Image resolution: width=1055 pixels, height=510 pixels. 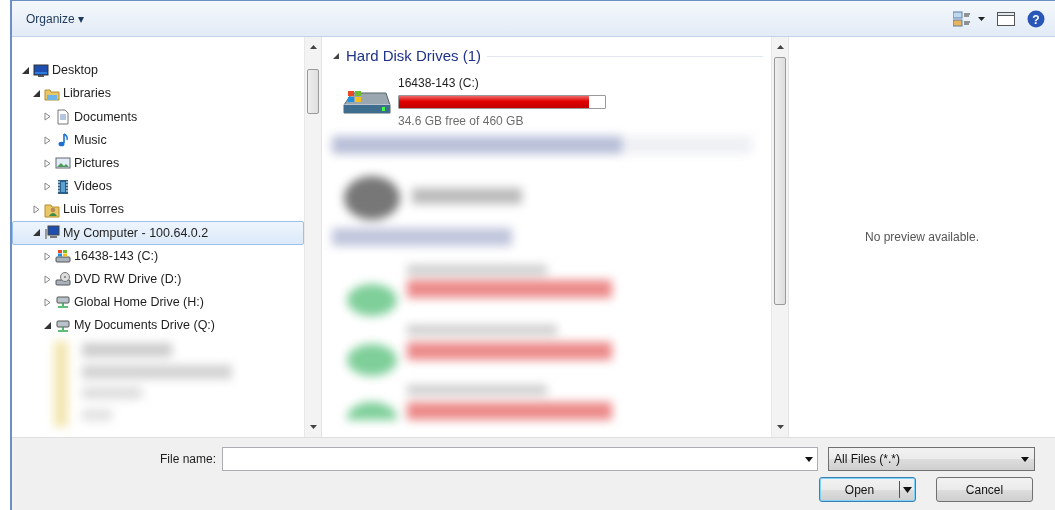 What do you see at coordinates (144, 326) in the screenshot?
I see `tree-label: My Documents Drive (Q:)` at bounding box center [144, 326].